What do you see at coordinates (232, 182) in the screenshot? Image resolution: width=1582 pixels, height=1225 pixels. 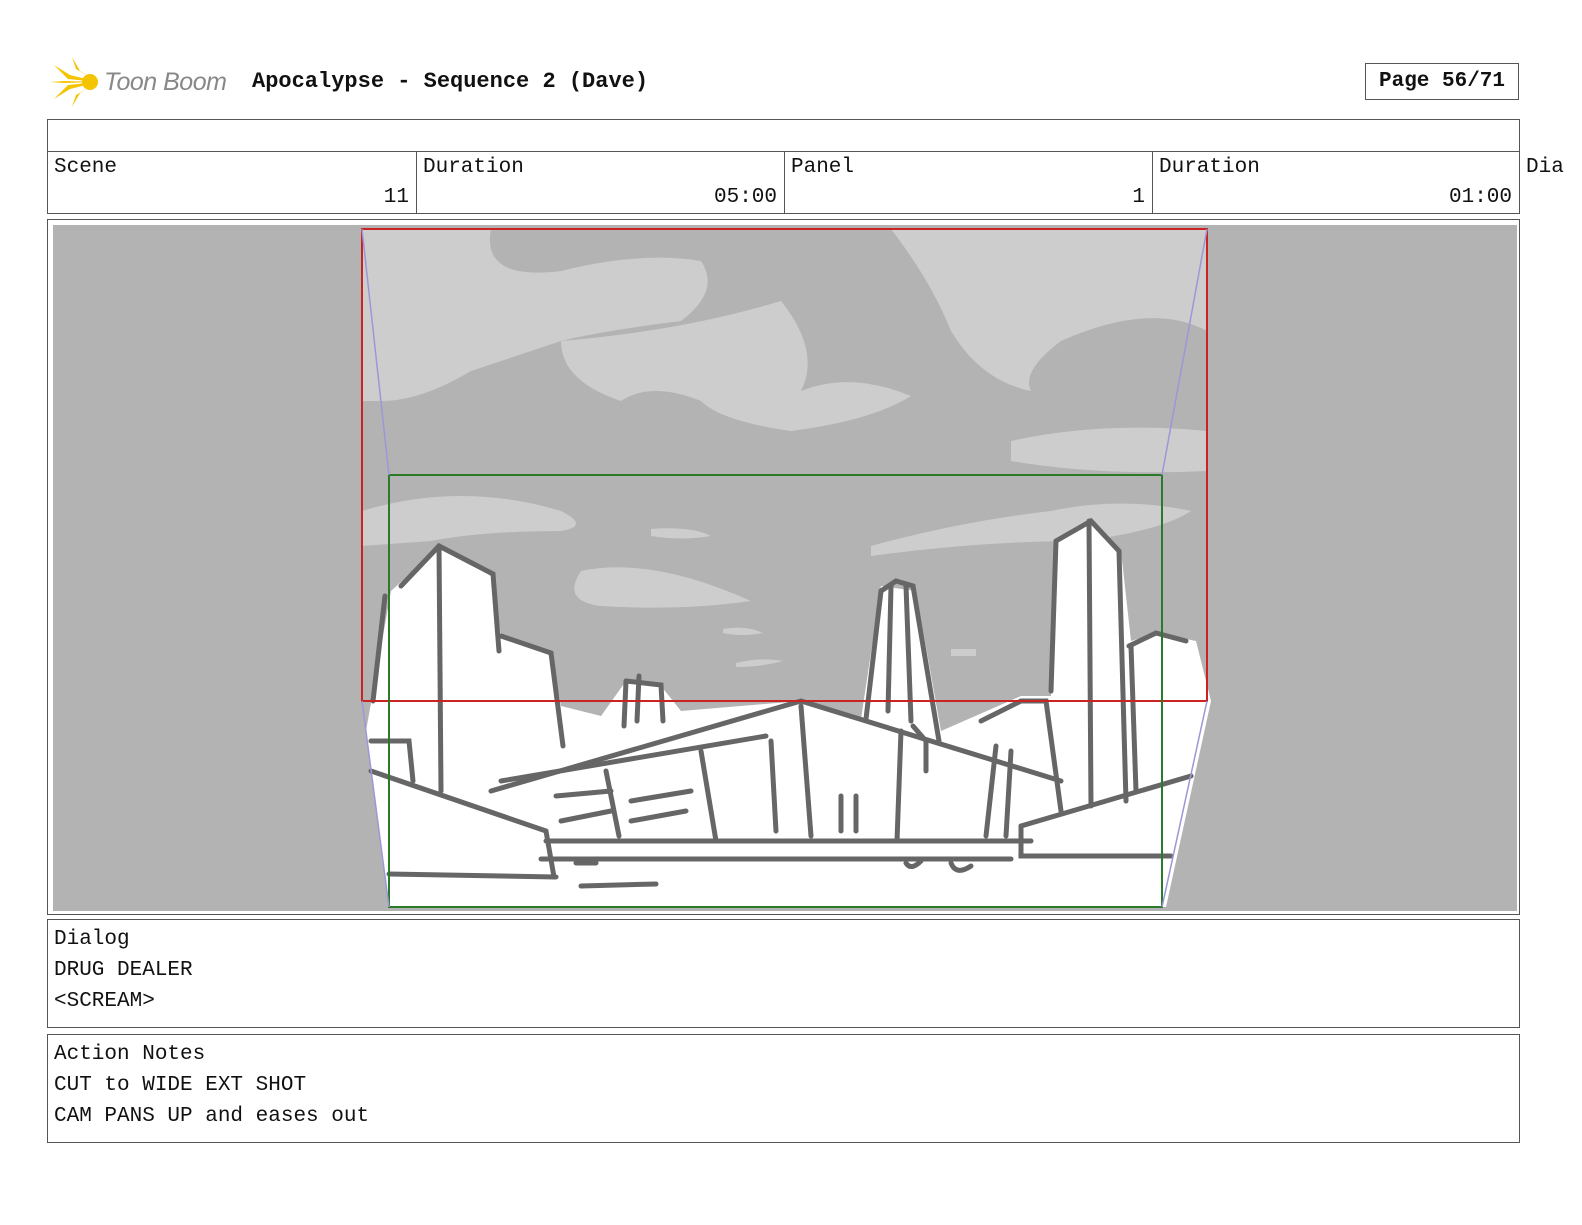 I see `scene-cell: Scene 11` at bounding box center [232, 182].